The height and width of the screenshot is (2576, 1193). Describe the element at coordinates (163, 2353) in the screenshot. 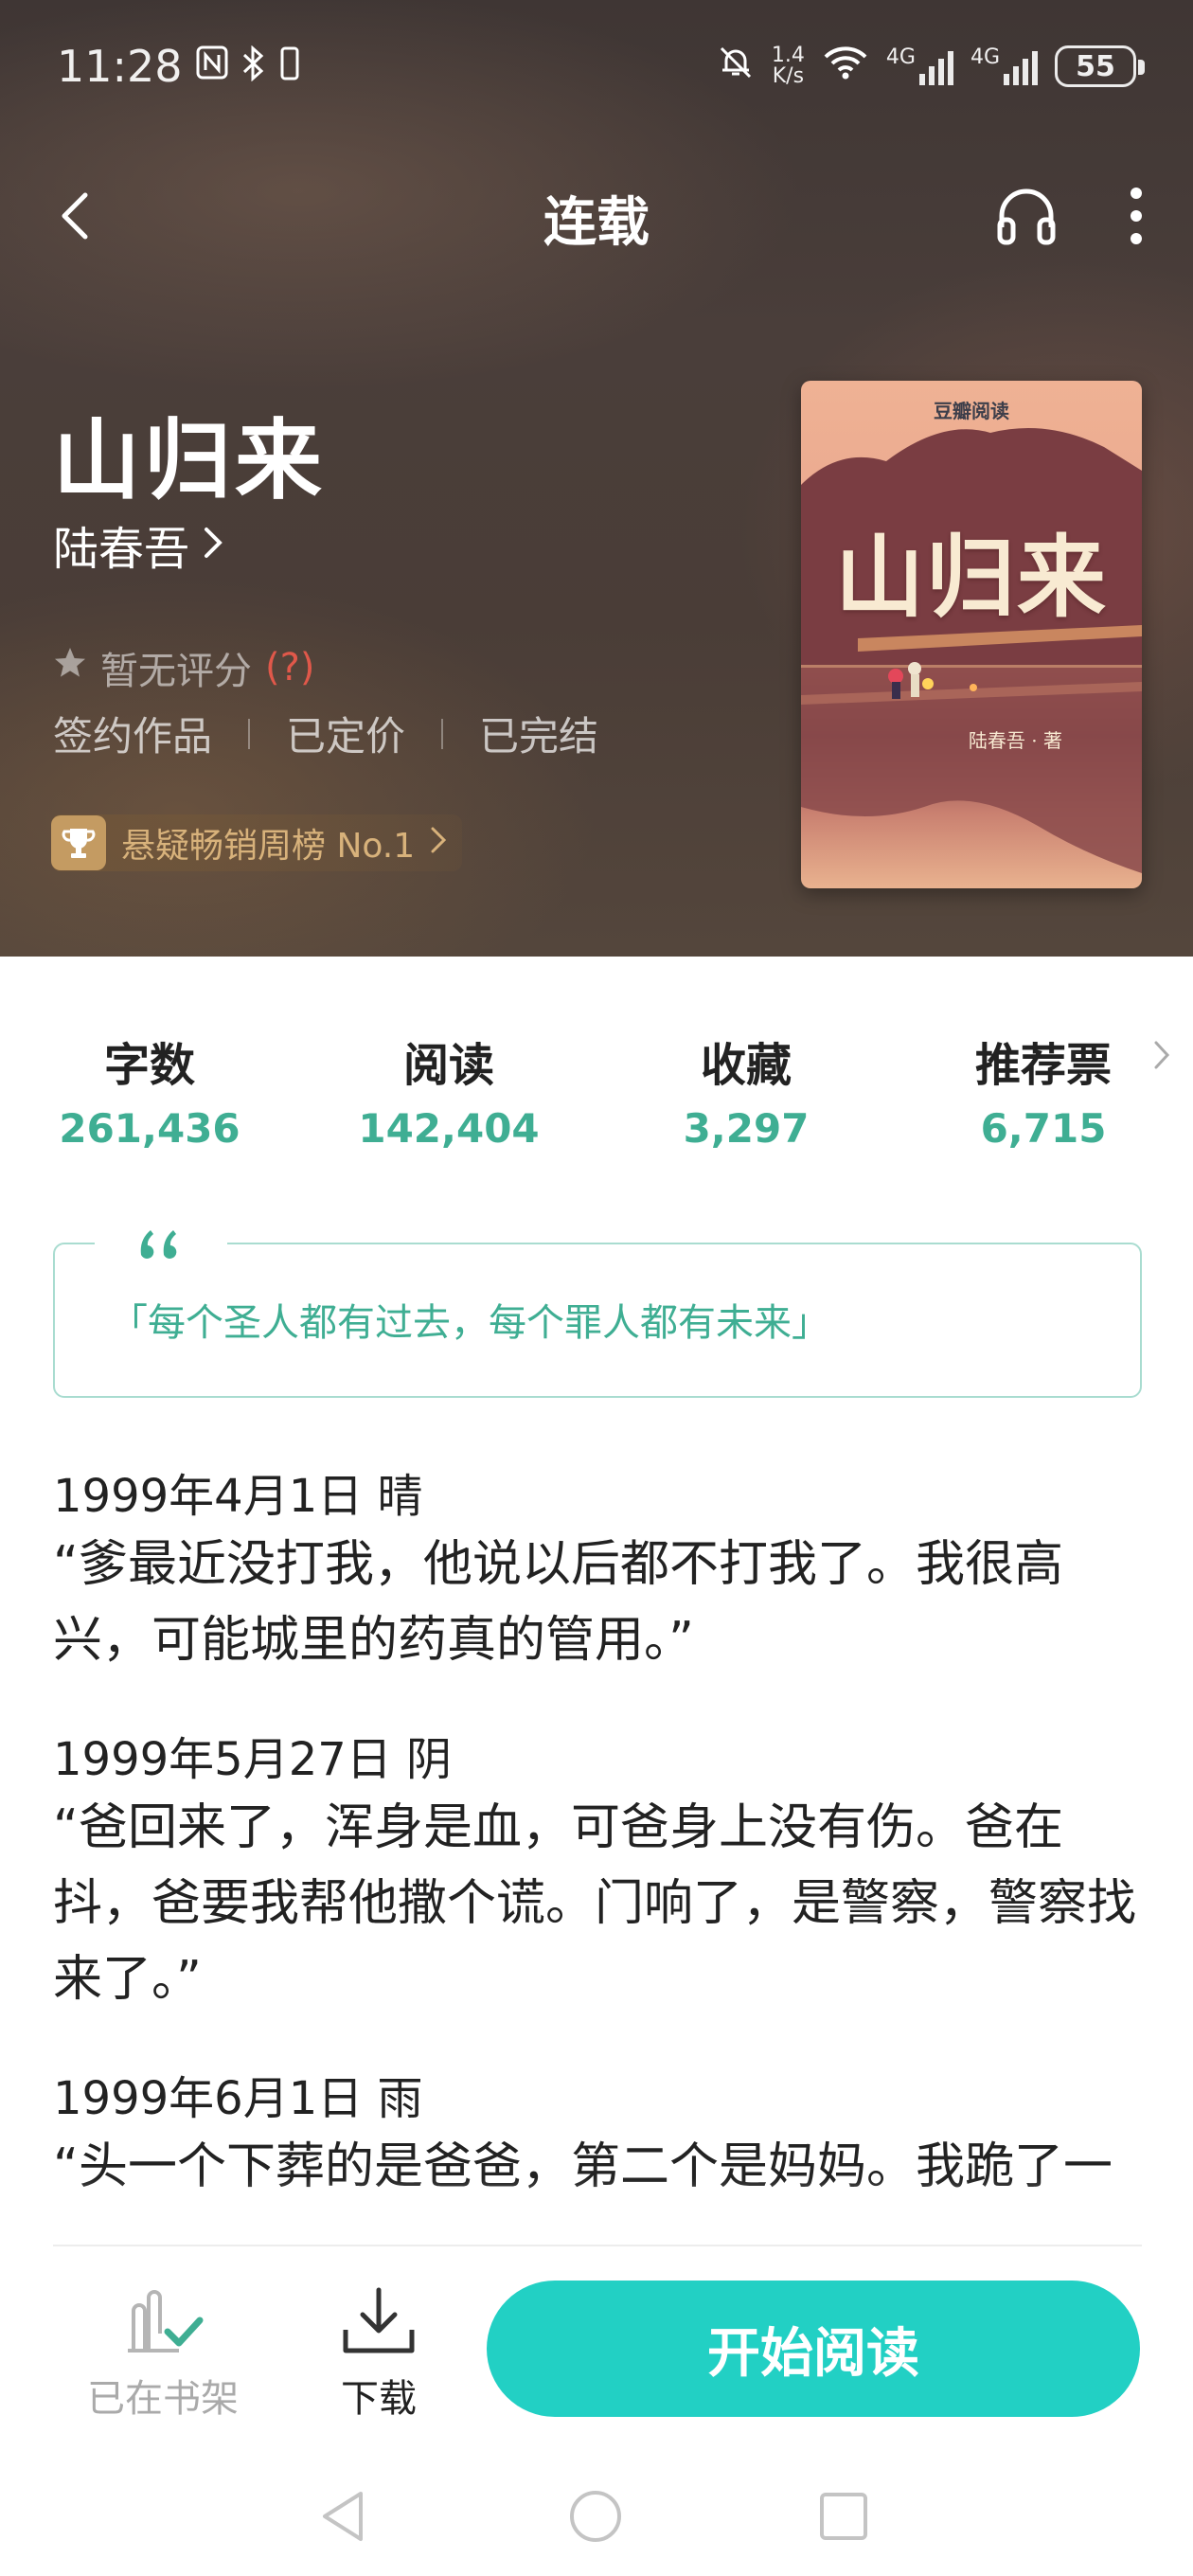

I see `on-shelf-button: 已在书架` at that location.